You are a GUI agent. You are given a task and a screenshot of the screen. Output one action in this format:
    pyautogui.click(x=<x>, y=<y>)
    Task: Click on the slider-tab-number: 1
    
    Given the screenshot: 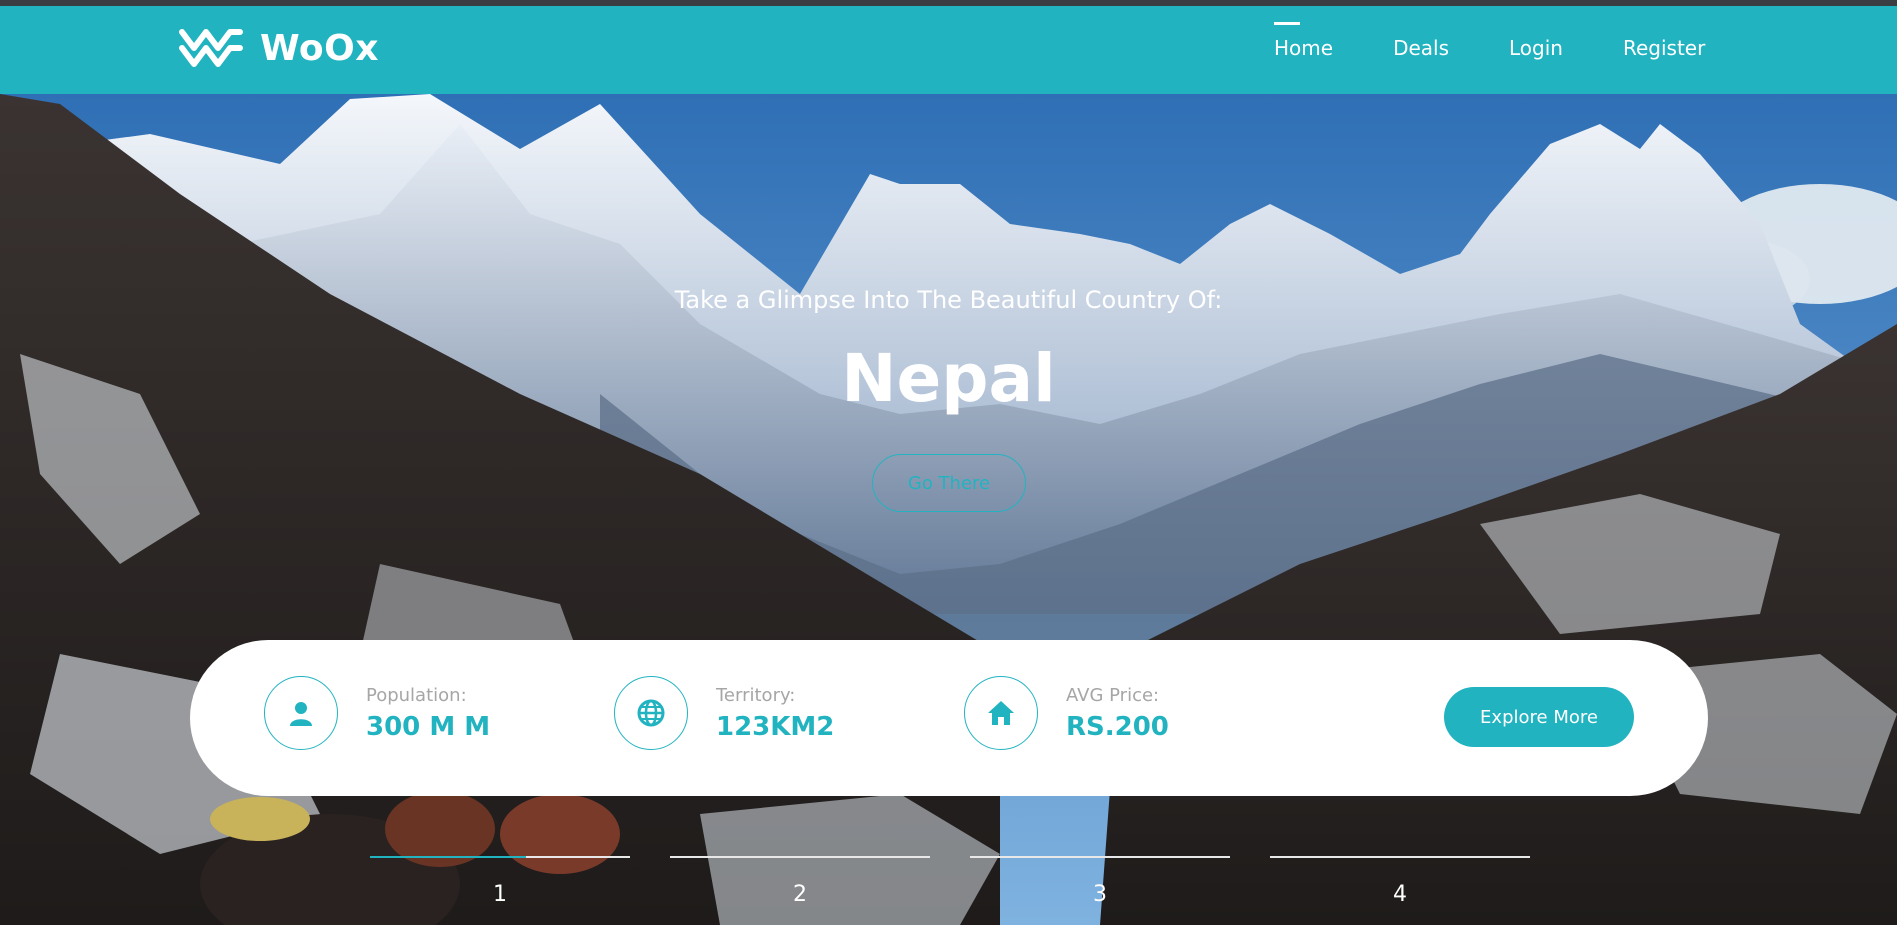 What is the action you would take?
    pyautogui.click(x=500, y=894)
    